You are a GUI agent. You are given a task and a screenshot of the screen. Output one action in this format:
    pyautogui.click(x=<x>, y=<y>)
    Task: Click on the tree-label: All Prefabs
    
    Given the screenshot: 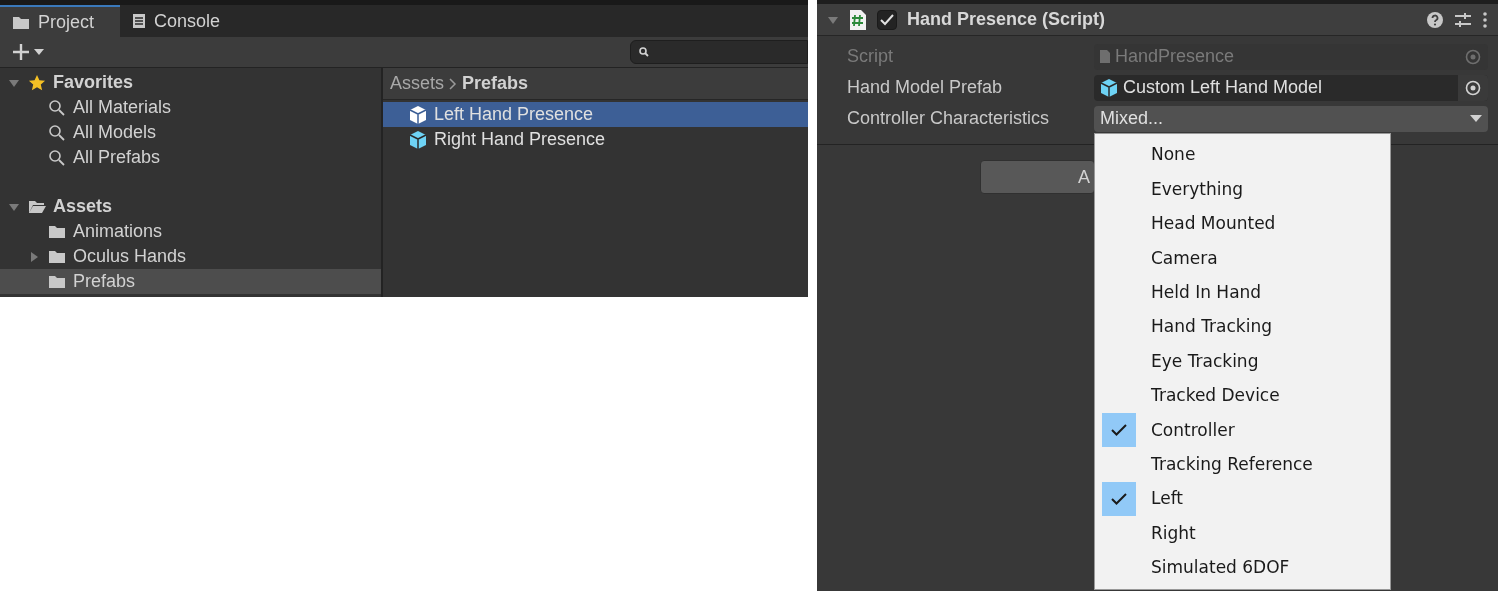 What is the action you would take?
    pyautogui.click(x=117, y=157)
    